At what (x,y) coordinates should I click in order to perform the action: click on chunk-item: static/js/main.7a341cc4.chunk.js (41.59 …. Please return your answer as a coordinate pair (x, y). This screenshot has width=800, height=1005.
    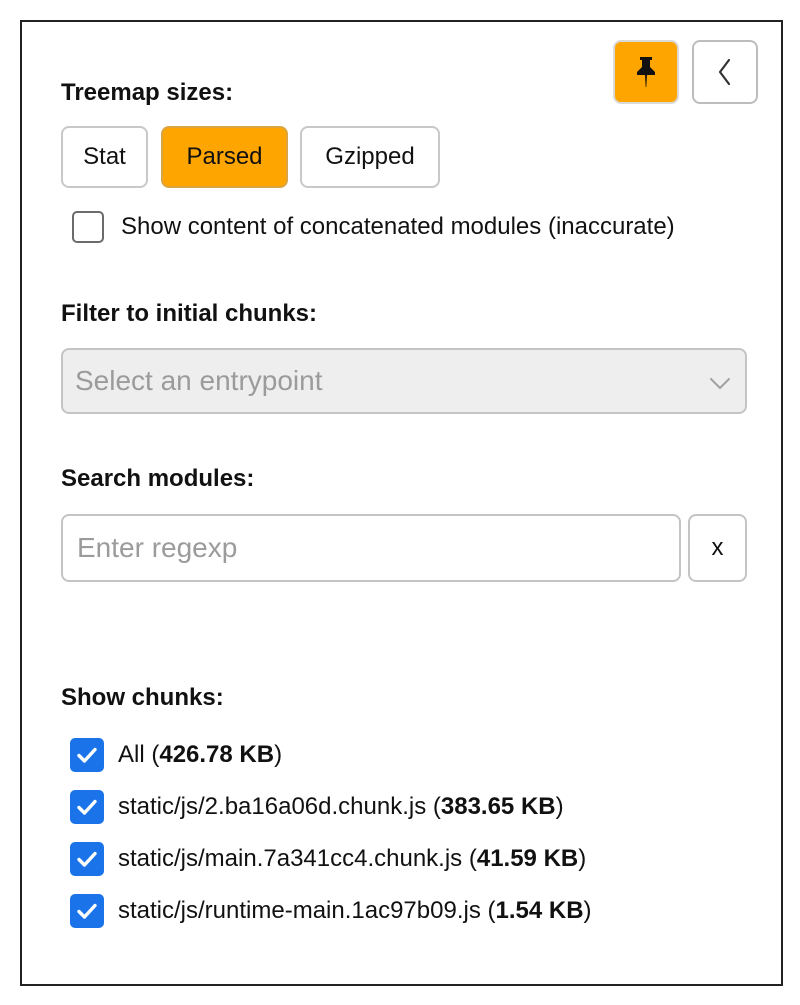
    Looking at the image, I should click on (328, 859).